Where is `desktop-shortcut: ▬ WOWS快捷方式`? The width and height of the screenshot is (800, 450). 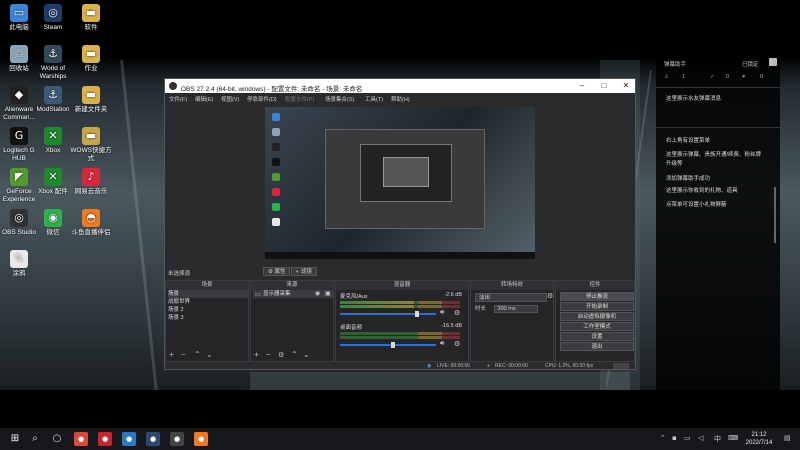
desktop-shortcut: ▬ WOWS快捷方式 is located at coordinates (91, 145).